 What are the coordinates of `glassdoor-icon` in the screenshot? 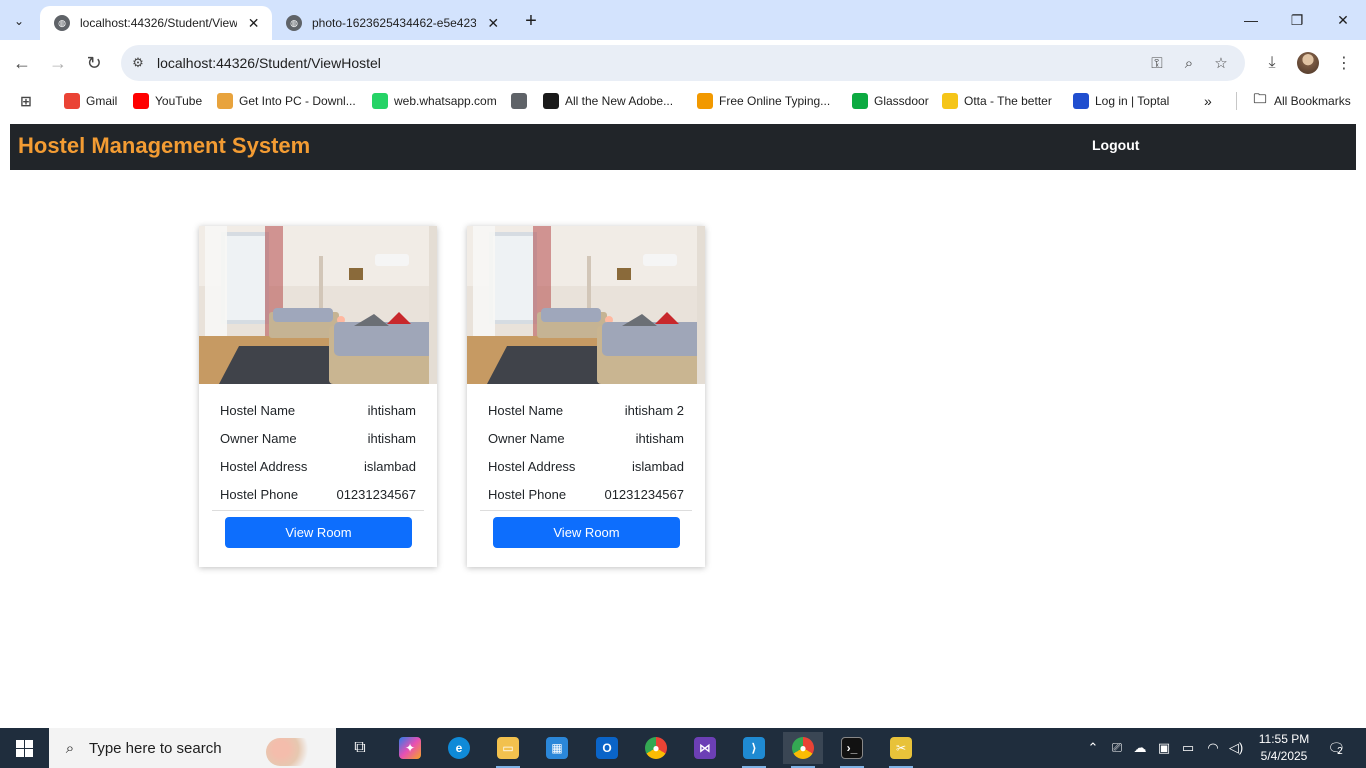 It's located at (860, 101).